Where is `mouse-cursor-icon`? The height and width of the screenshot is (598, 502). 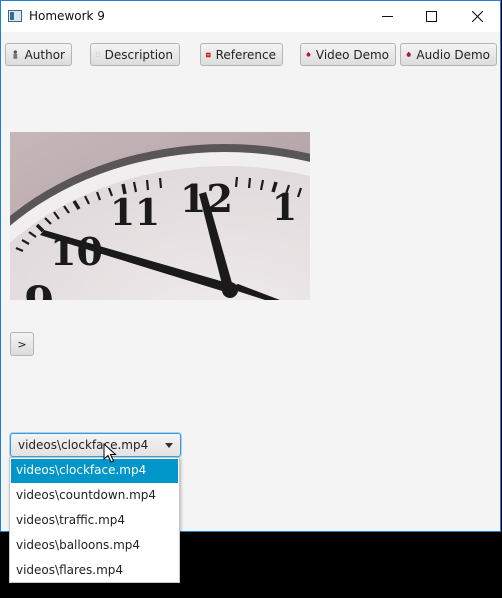
mouse-cursor-icon is located at coordinates (110, 453).